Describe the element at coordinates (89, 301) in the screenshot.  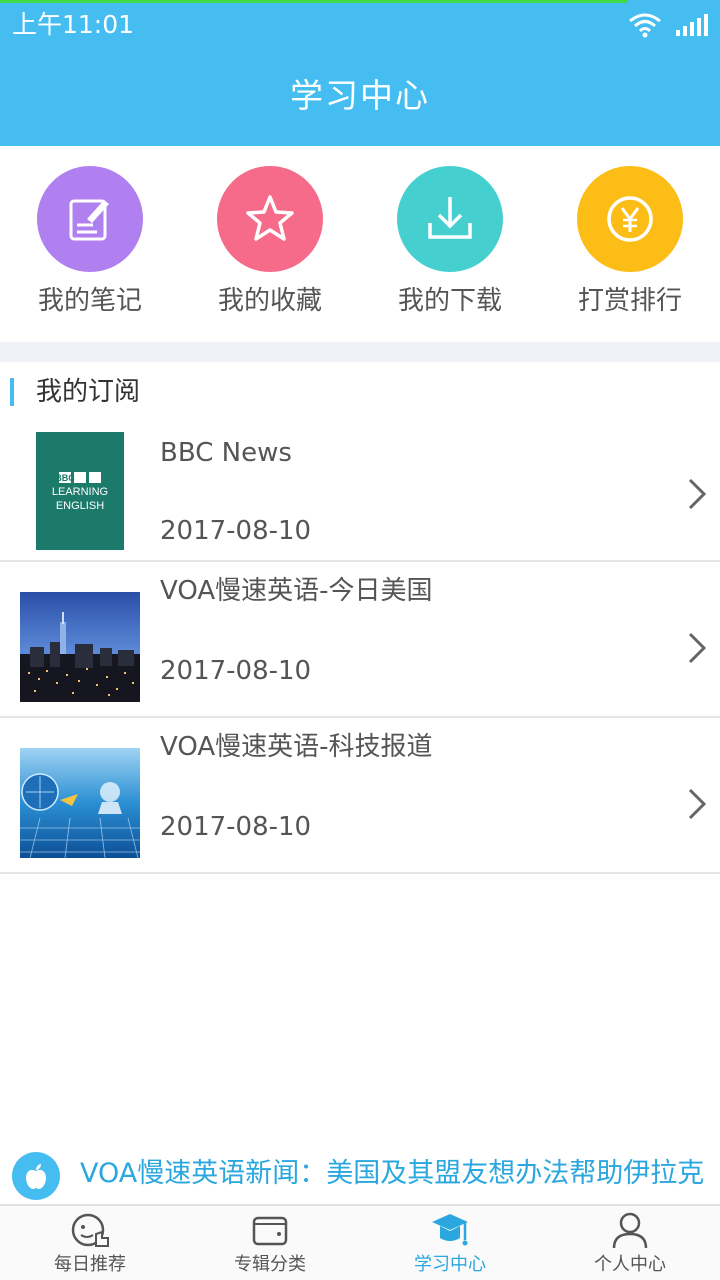
I see `my-notes-label: 我的笔记` at that location.